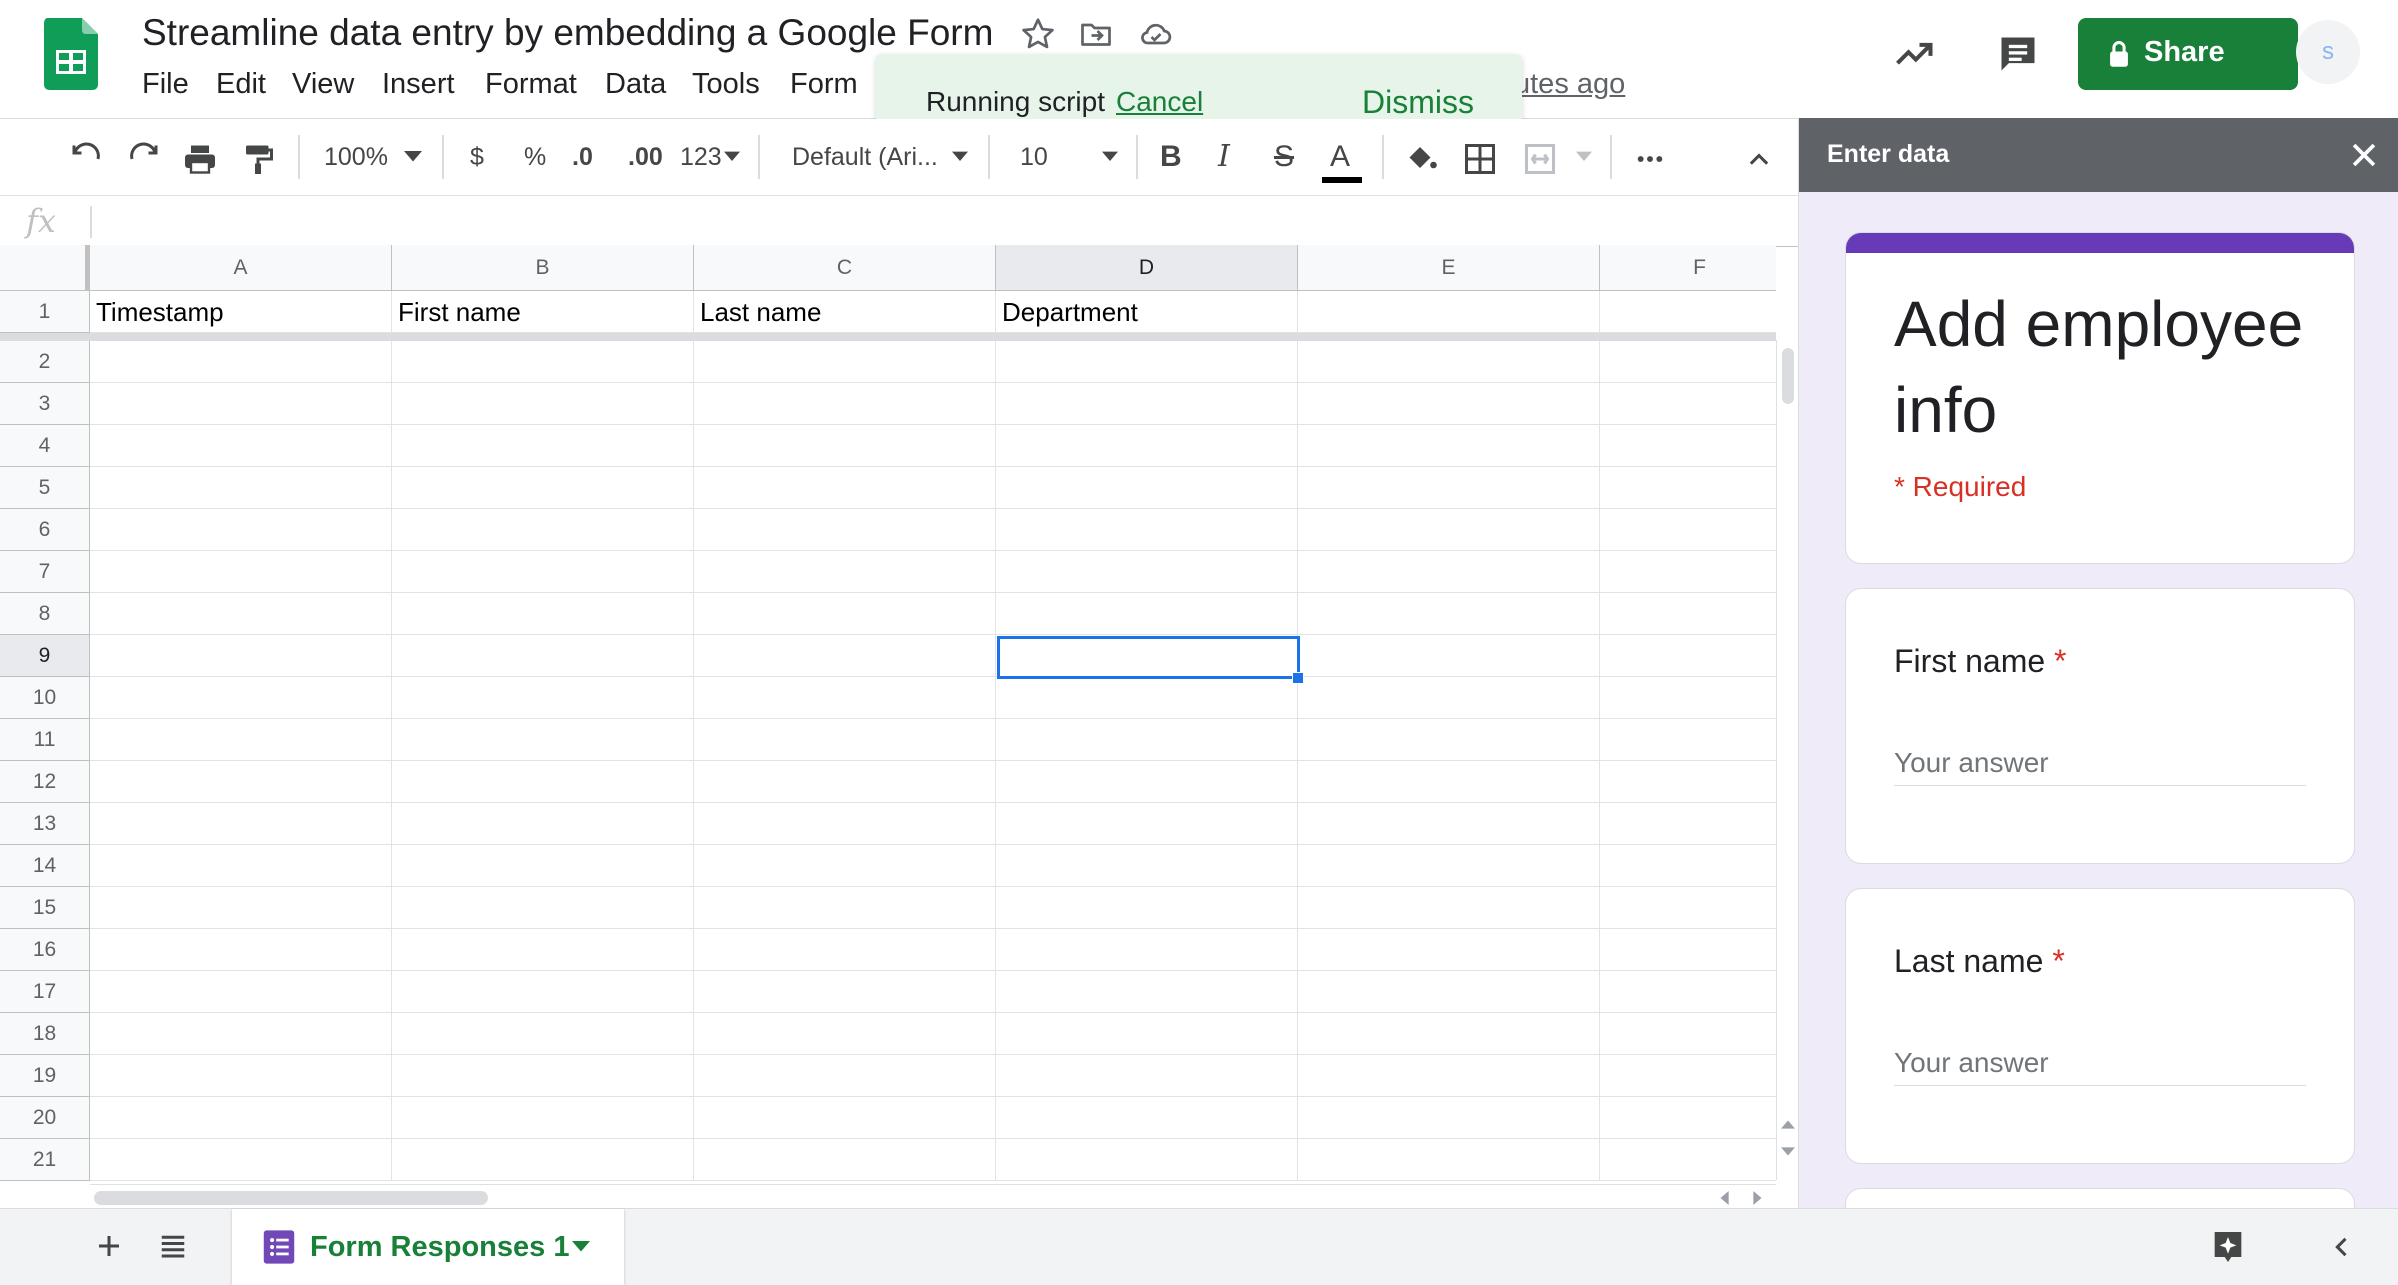 The image size is (2398, 1285). Describe the element at coordinates (45, 950) in the screenshot. I see `row-header-16: 16` at that location.